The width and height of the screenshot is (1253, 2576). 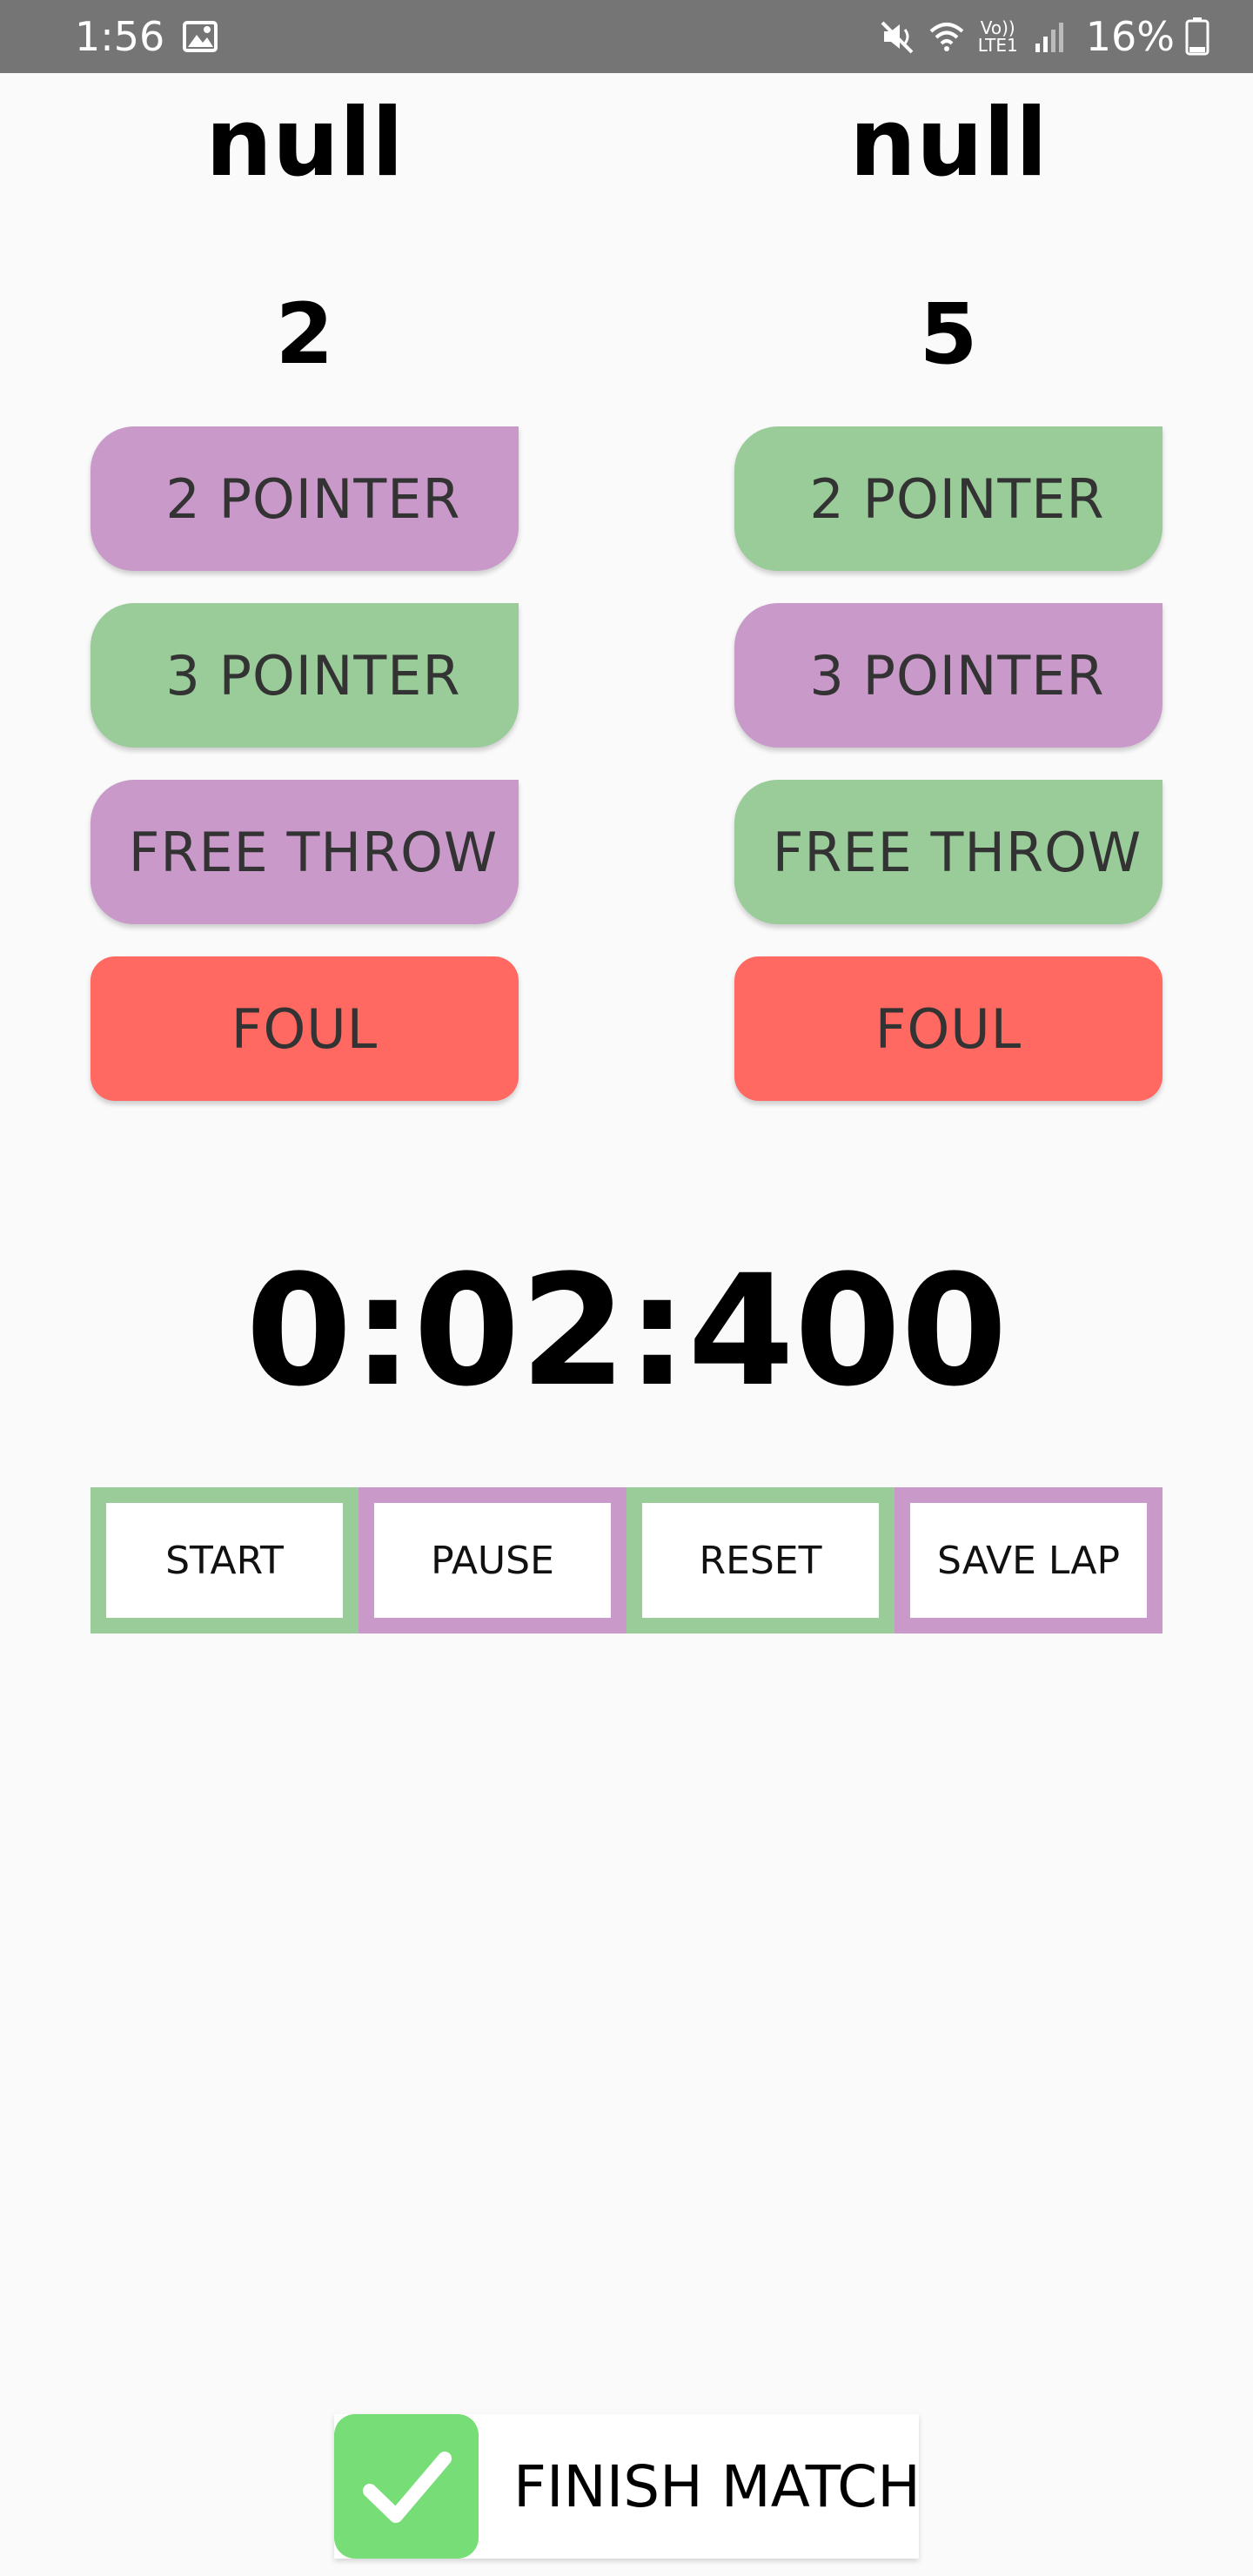 What do you see at coordinates (304, 852) in the screenshot?
I see `team-left-free-throw-button: FREE THROW` at bounding box center [304, 852].